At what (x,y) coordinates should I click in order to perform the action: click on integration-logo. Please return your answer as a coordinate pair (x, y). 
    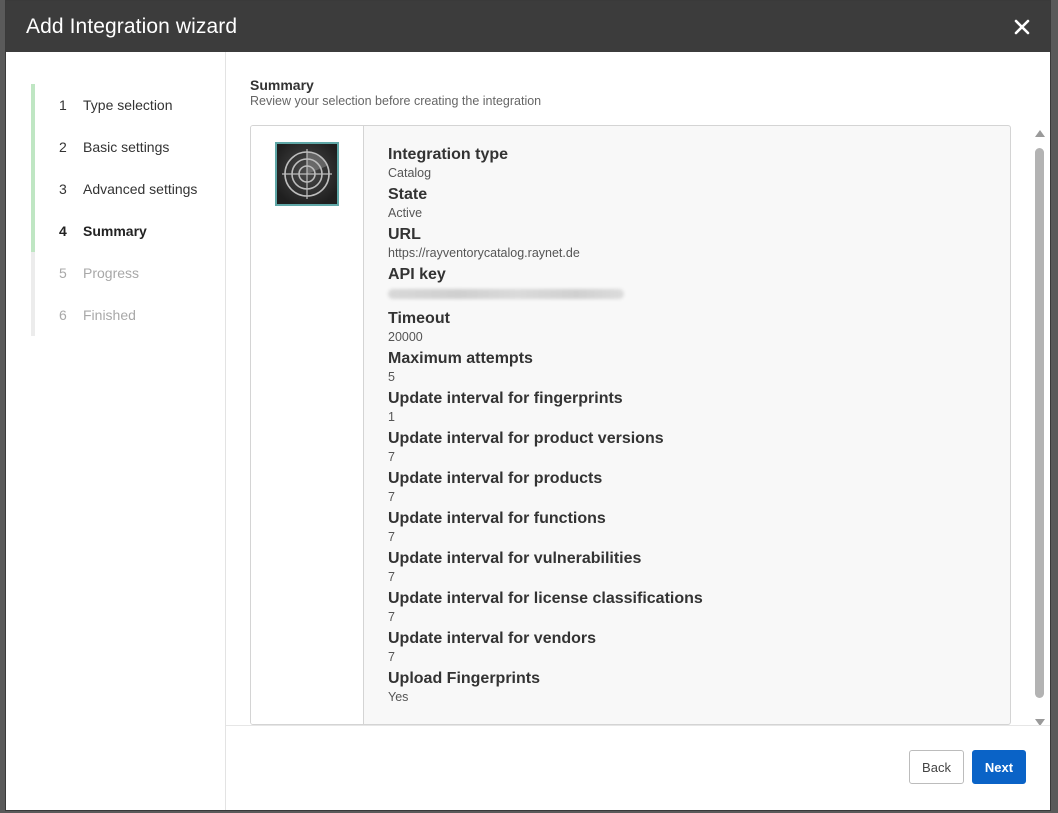
    Looking at the image, I should click on (307, 174).